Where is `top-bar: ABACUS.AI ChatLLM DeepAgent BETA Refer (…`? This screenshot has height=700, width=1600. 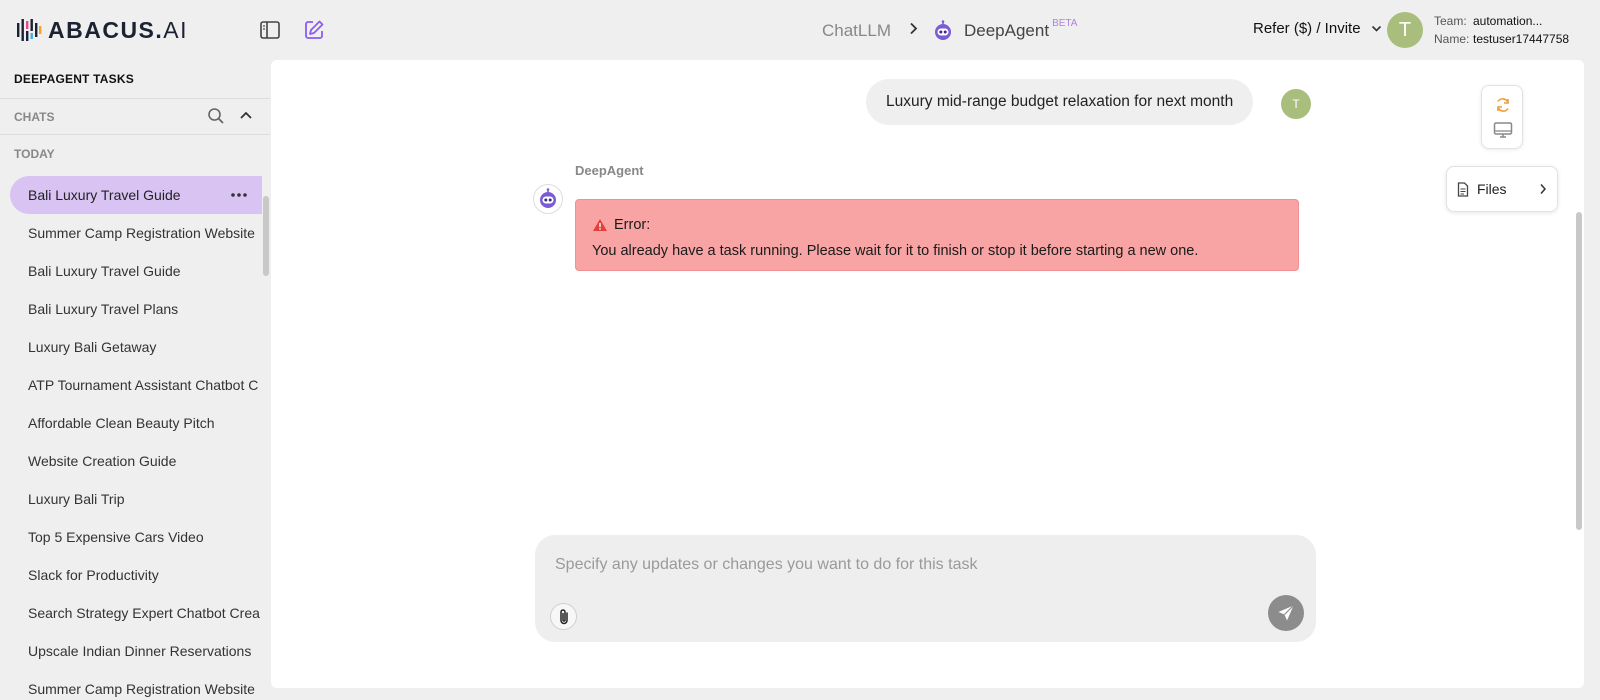 top-bar: ABACUS.AI ChatLLM DeepAgent BETA Refer (… is located at coordinates (800, 30).